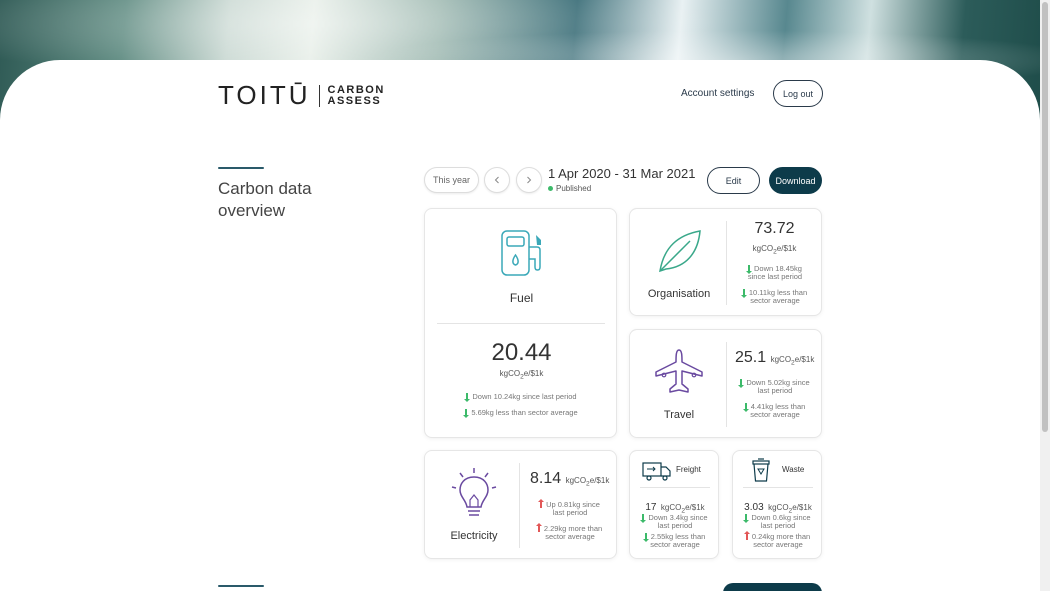 The width and height of the screenshot is (1050, 591). I want to click on truck-icon, so click(656, 471).